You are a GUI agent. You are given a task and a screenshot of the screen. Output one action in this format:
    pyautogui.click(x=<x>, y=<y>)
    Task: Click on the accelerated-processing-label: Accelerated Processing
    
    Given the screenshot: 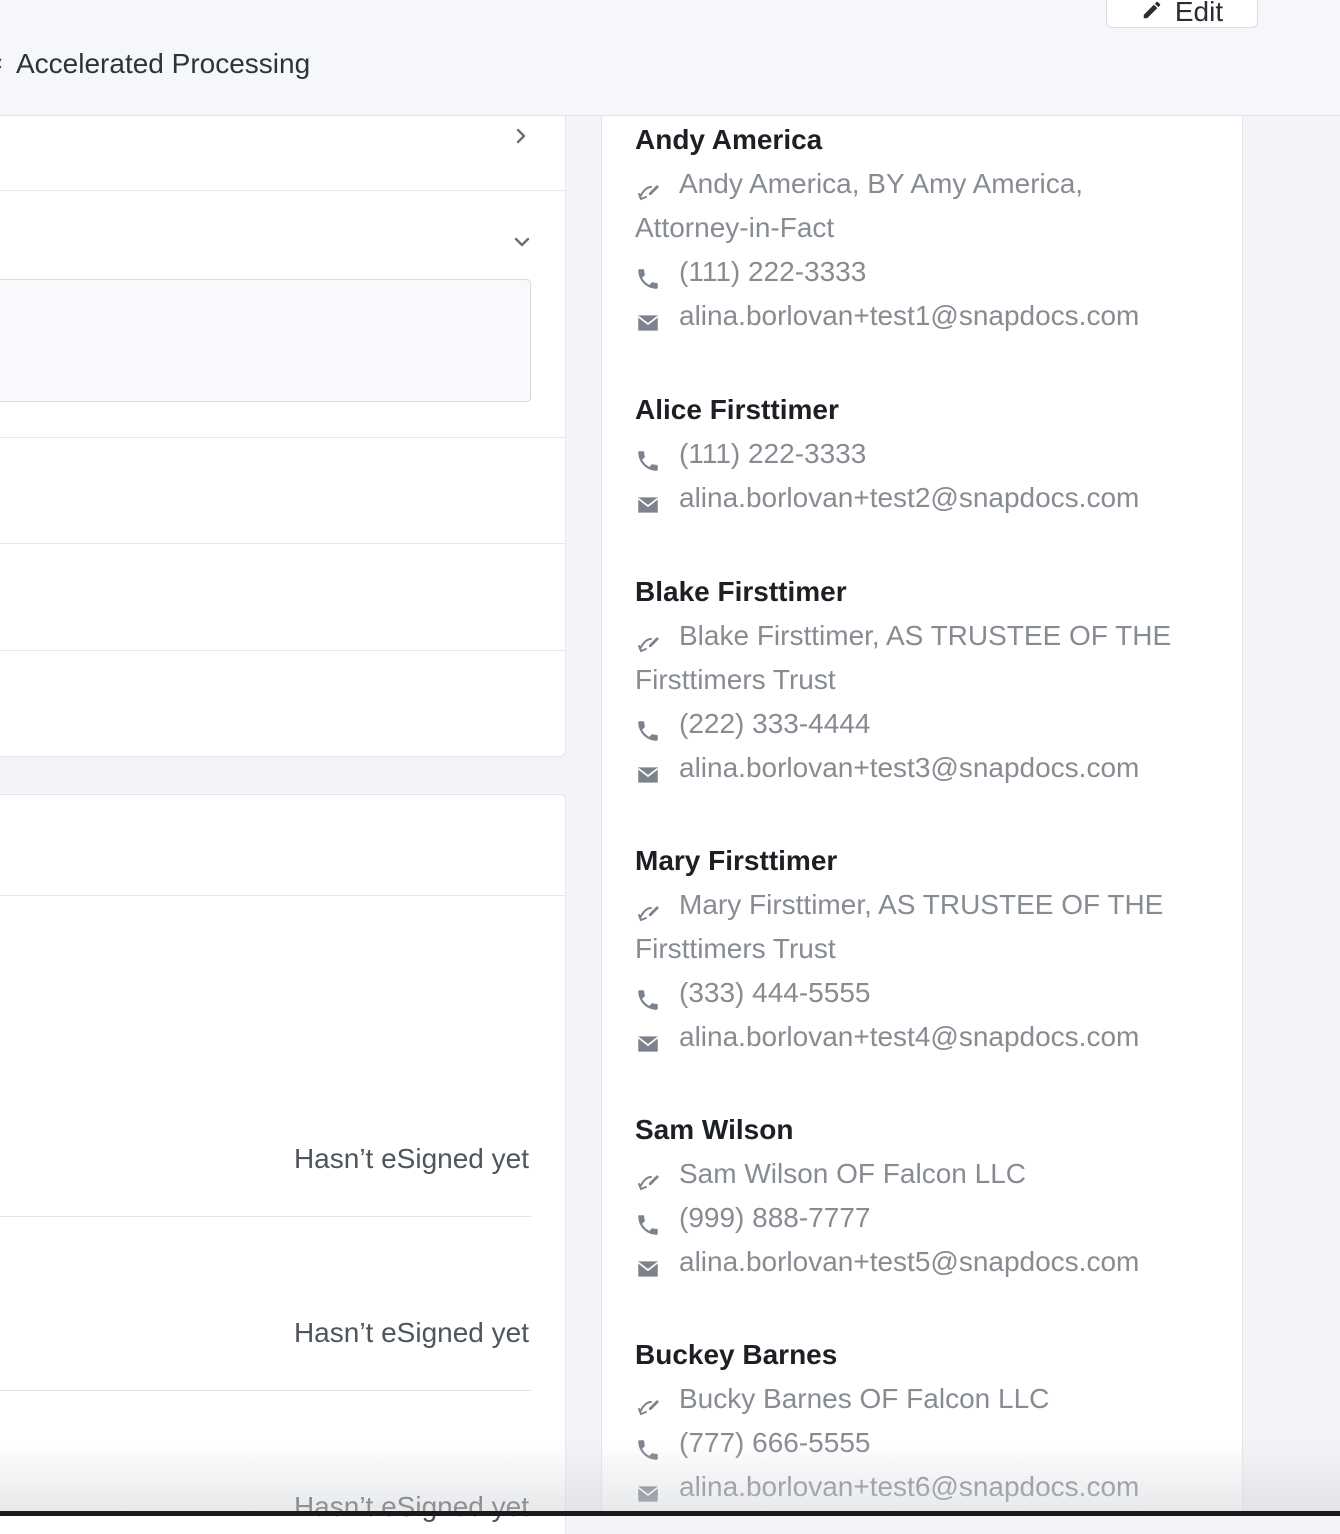 What is the action you would take?
    pyautogui.click(x=155, y=64)
    